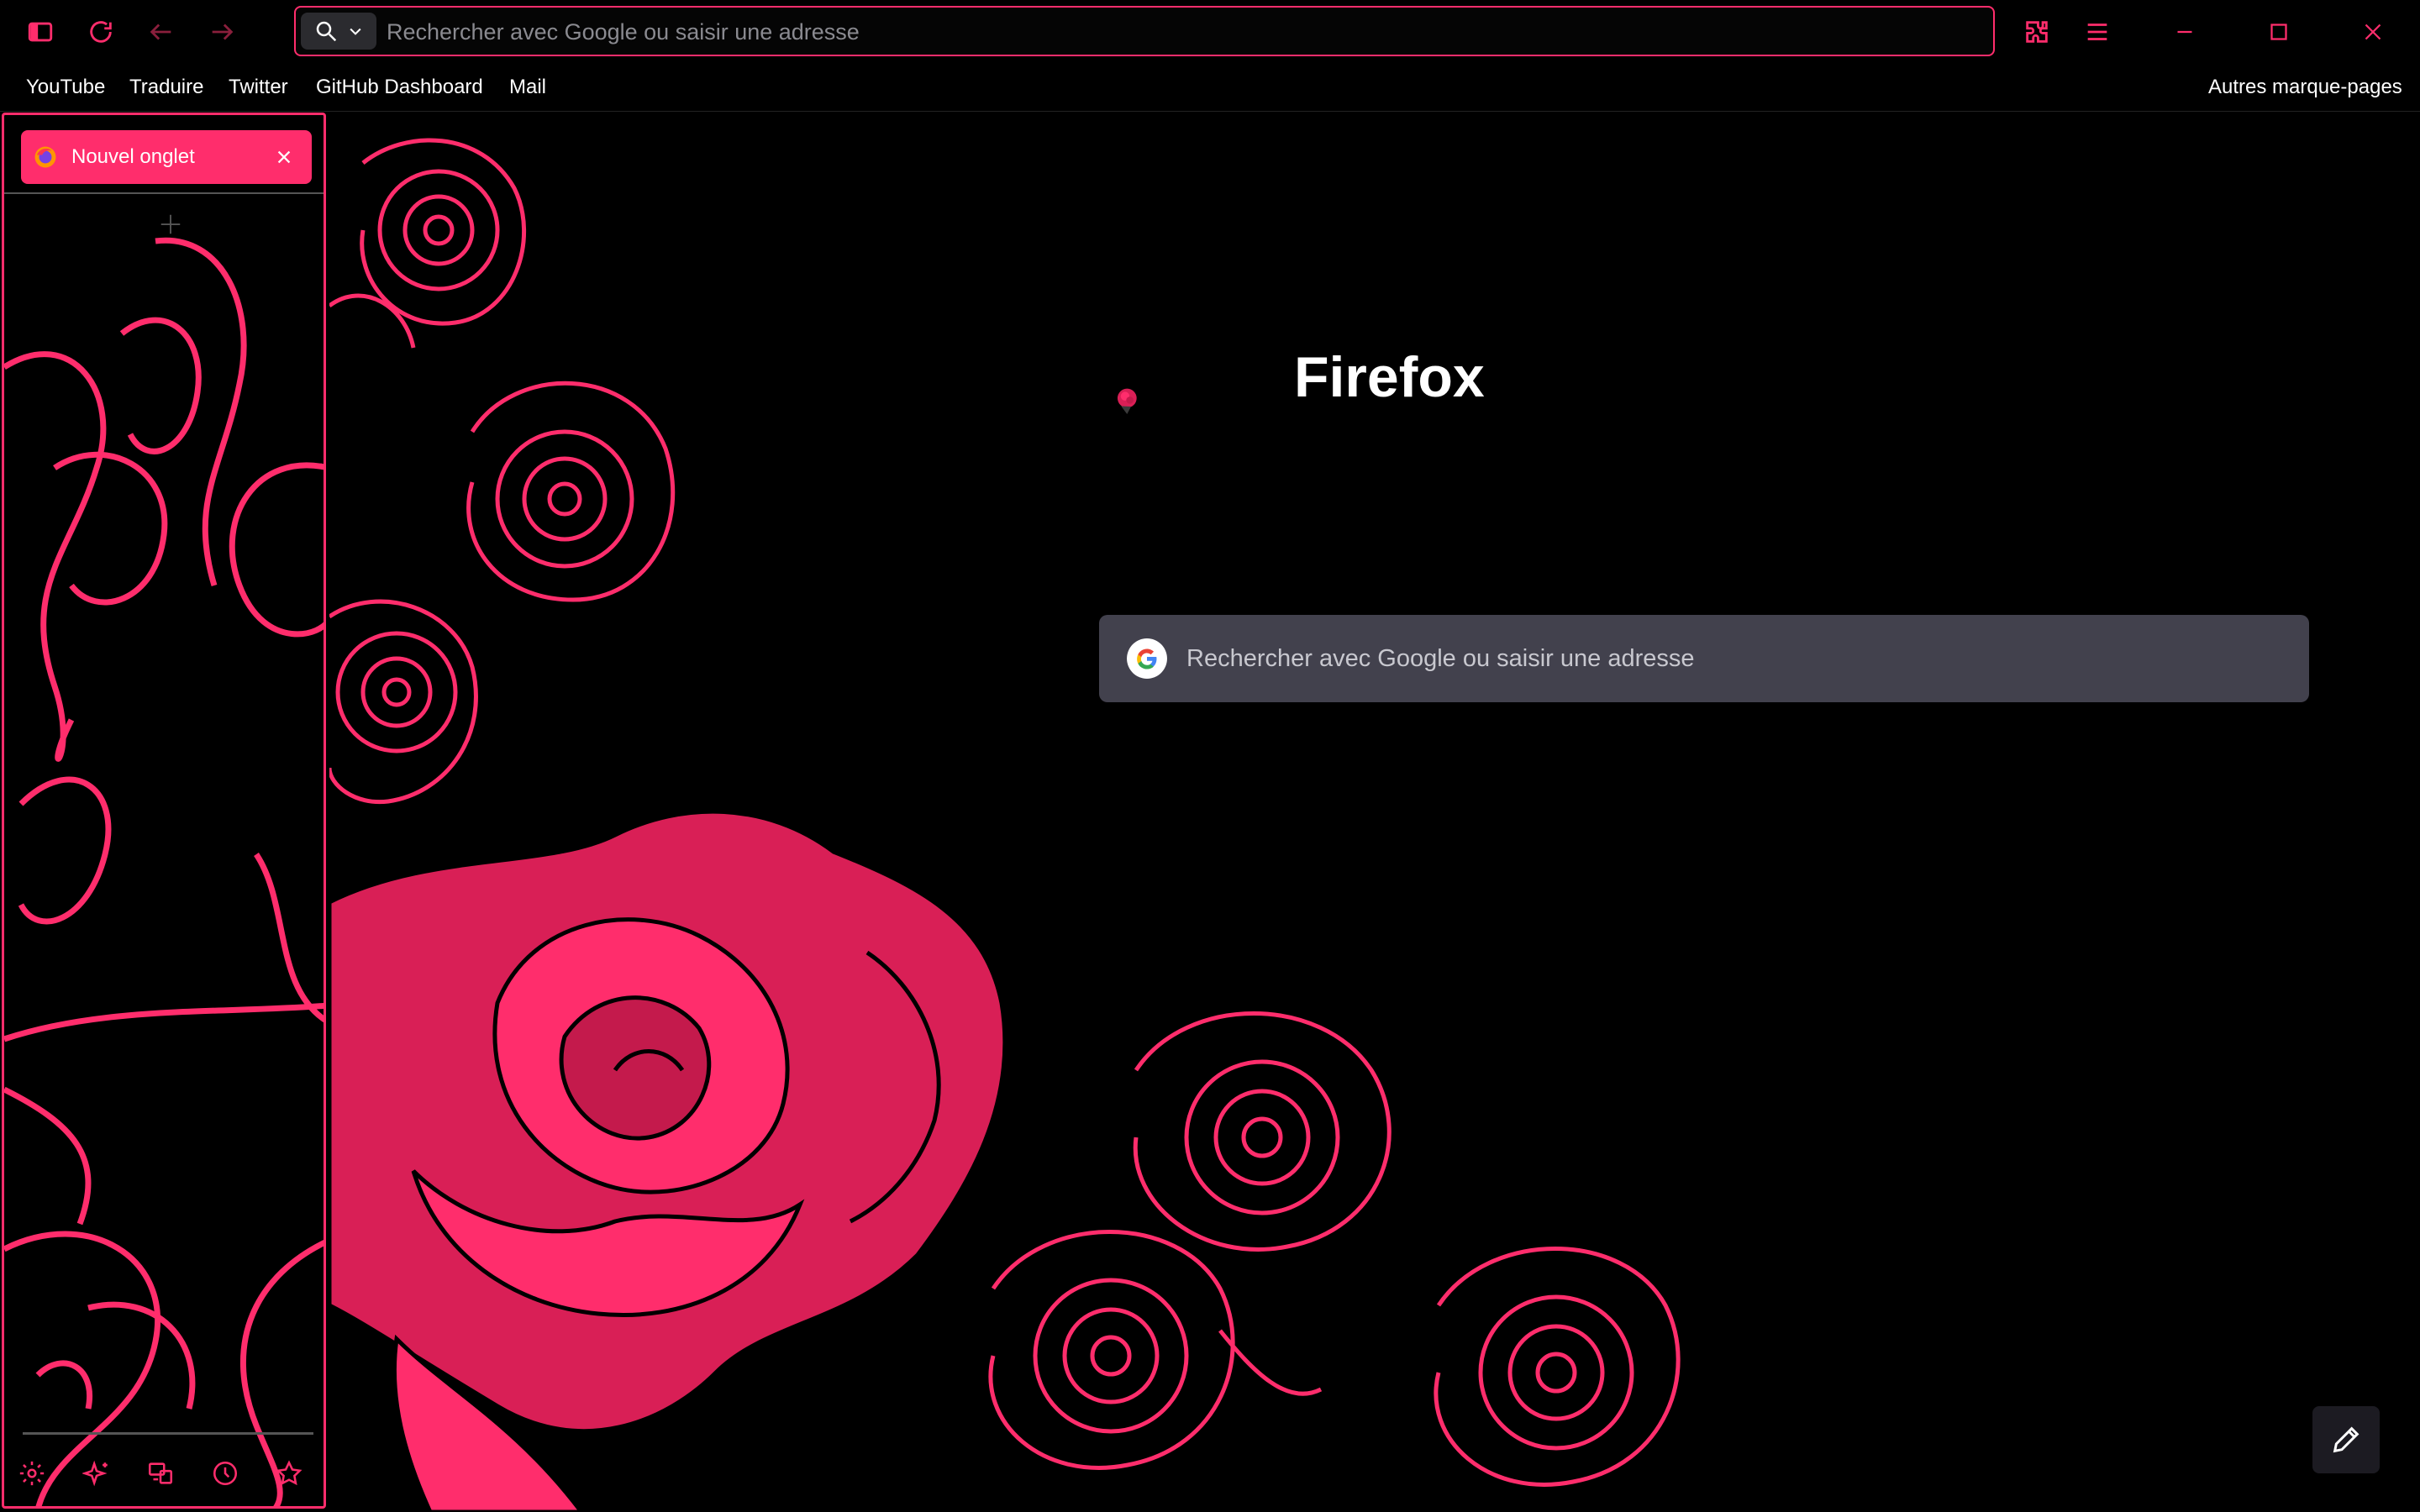 Image resolution: width=2420 pixels, height=1512 pixels. What do you see at coordinates (161, 1473) in the screenshot?
I see `sync-icon` at bounding box center [161, 1473].